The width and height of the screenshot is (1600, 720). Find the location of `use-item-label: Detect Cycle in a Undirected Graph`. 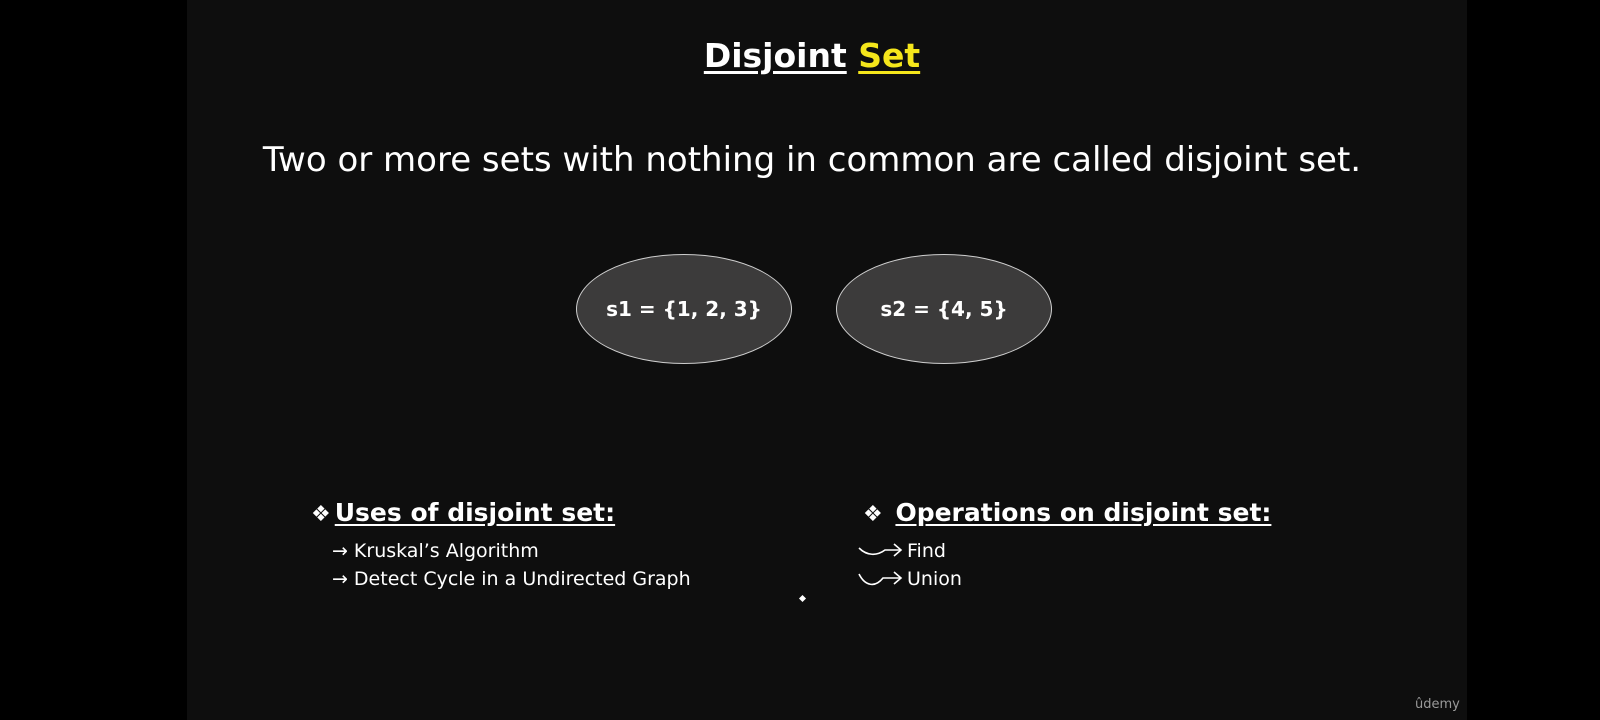

use-item-label: Detect Cycle in a Undirected Graph is located at coordinates (522, 579).